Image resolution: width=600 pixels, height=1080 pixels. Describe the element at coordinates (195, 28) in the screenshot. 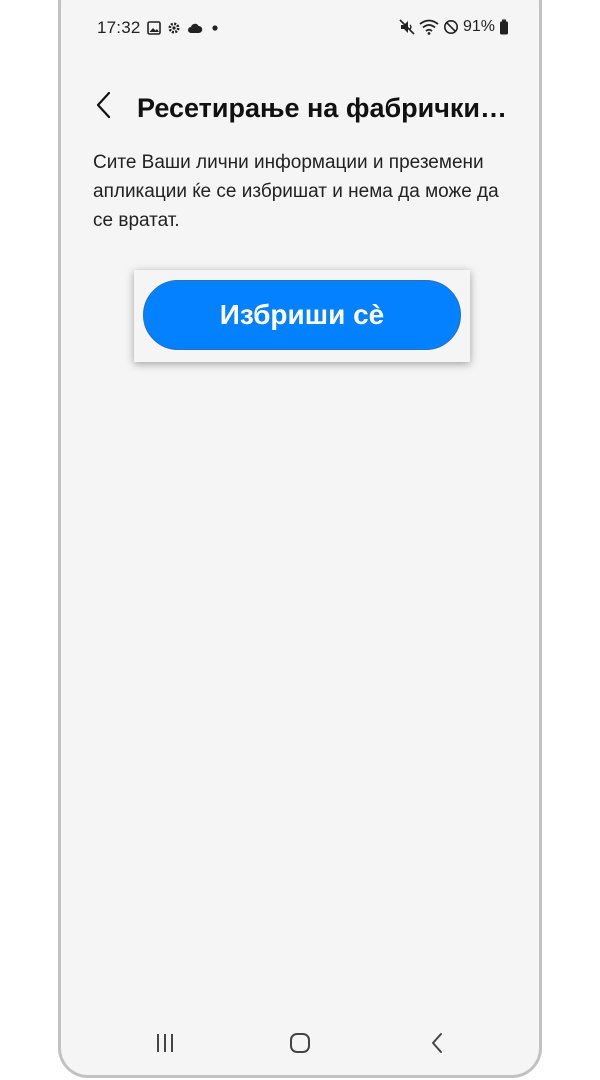

I see `cloud-icon` at that location.